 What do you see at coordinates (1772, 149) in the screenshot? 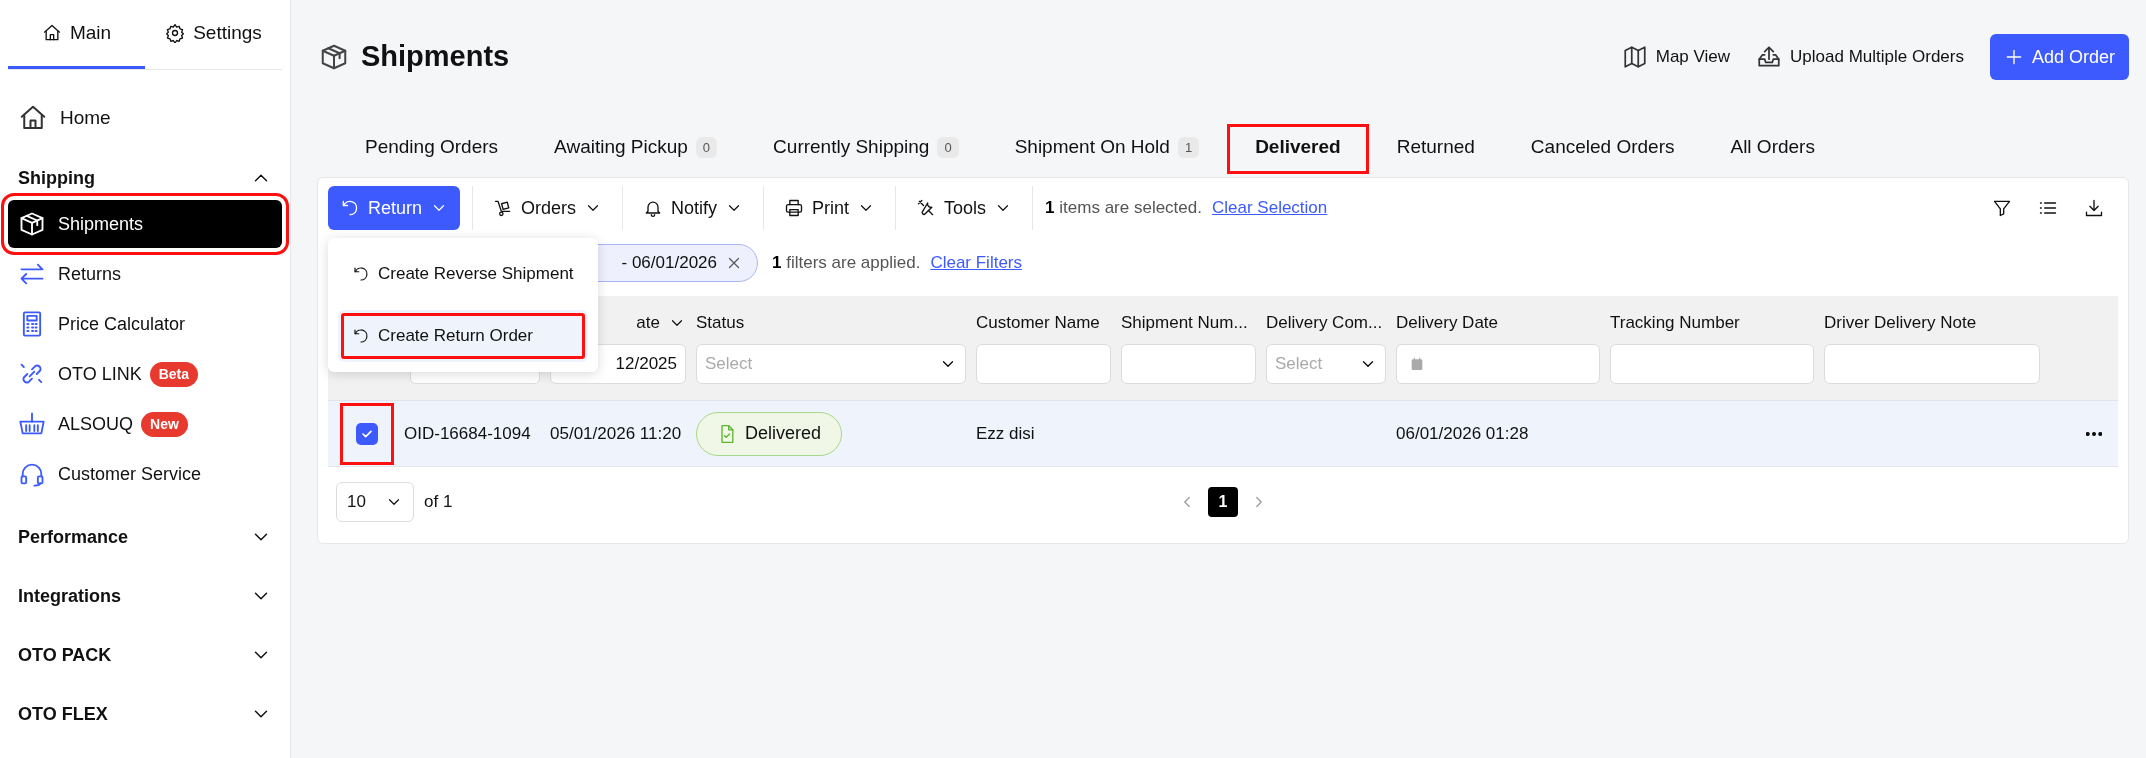
I see `tab: All Orders` at bounding box center [1772, 149].